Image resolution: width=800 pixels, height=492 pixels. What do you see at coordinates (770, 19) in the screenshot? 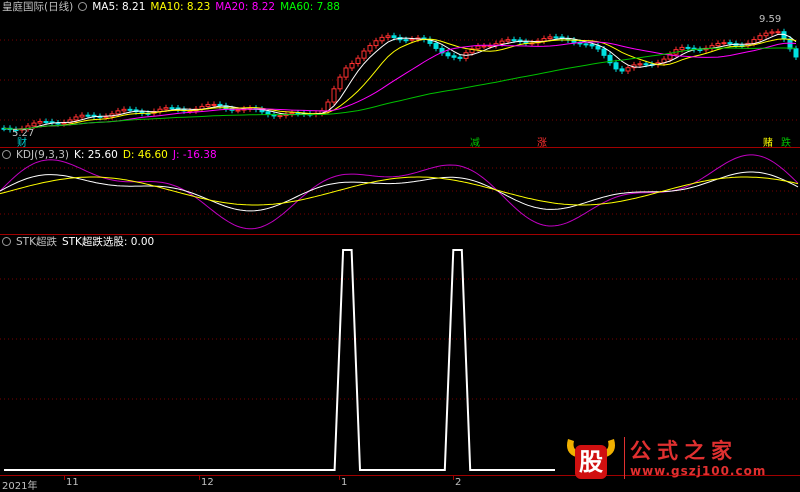
I see `high-price-label: 9.59` at bounding box center [770, 19].